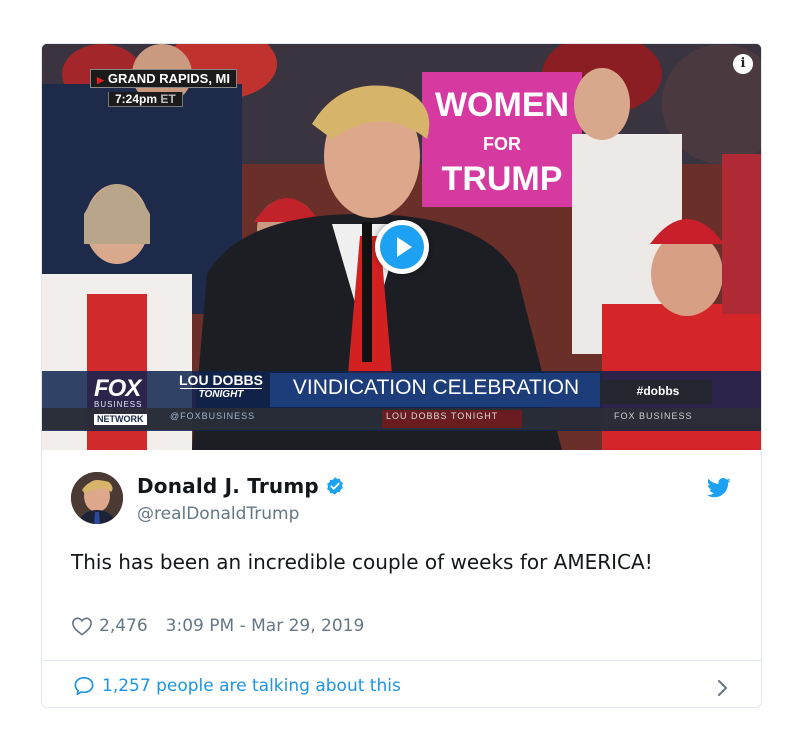  Describe the element at coordinates (653, 416) in the screenshot. I see `ticker-right: FOX BUSINESS` at that location.